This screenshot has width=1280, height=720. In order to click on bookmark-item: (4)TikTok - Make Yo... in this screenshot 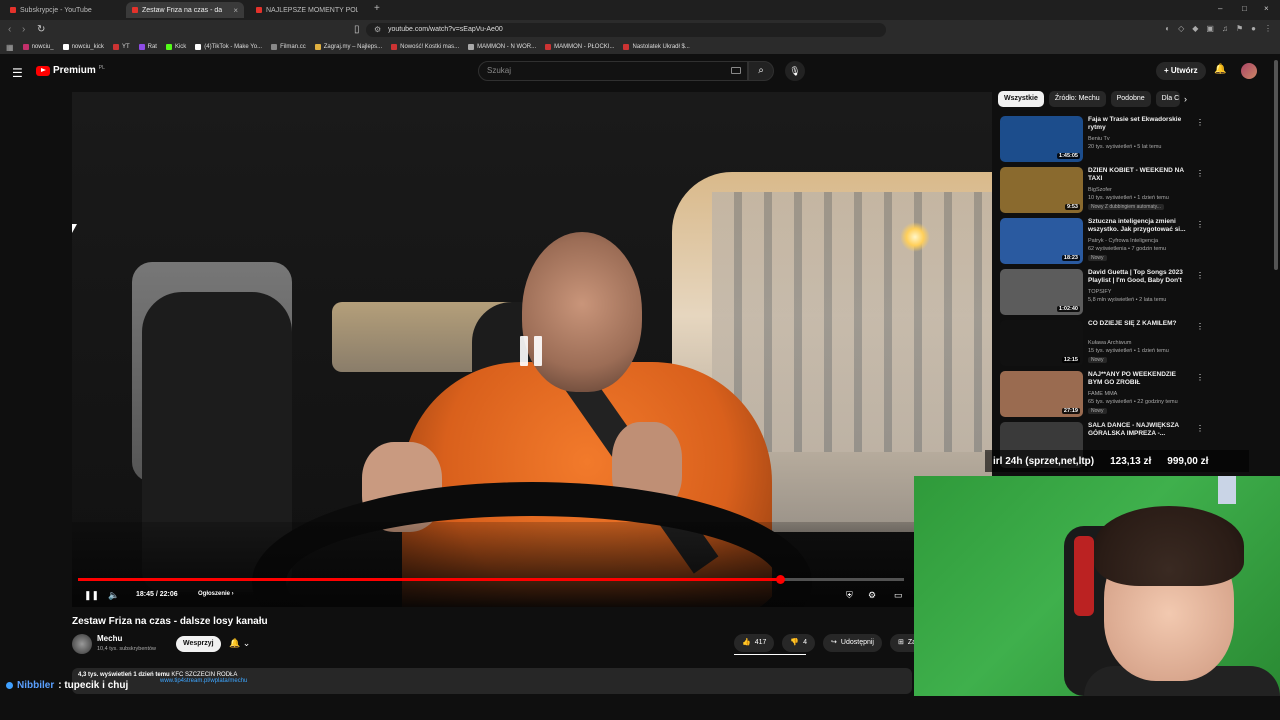, I will do `click(228, 47)`.